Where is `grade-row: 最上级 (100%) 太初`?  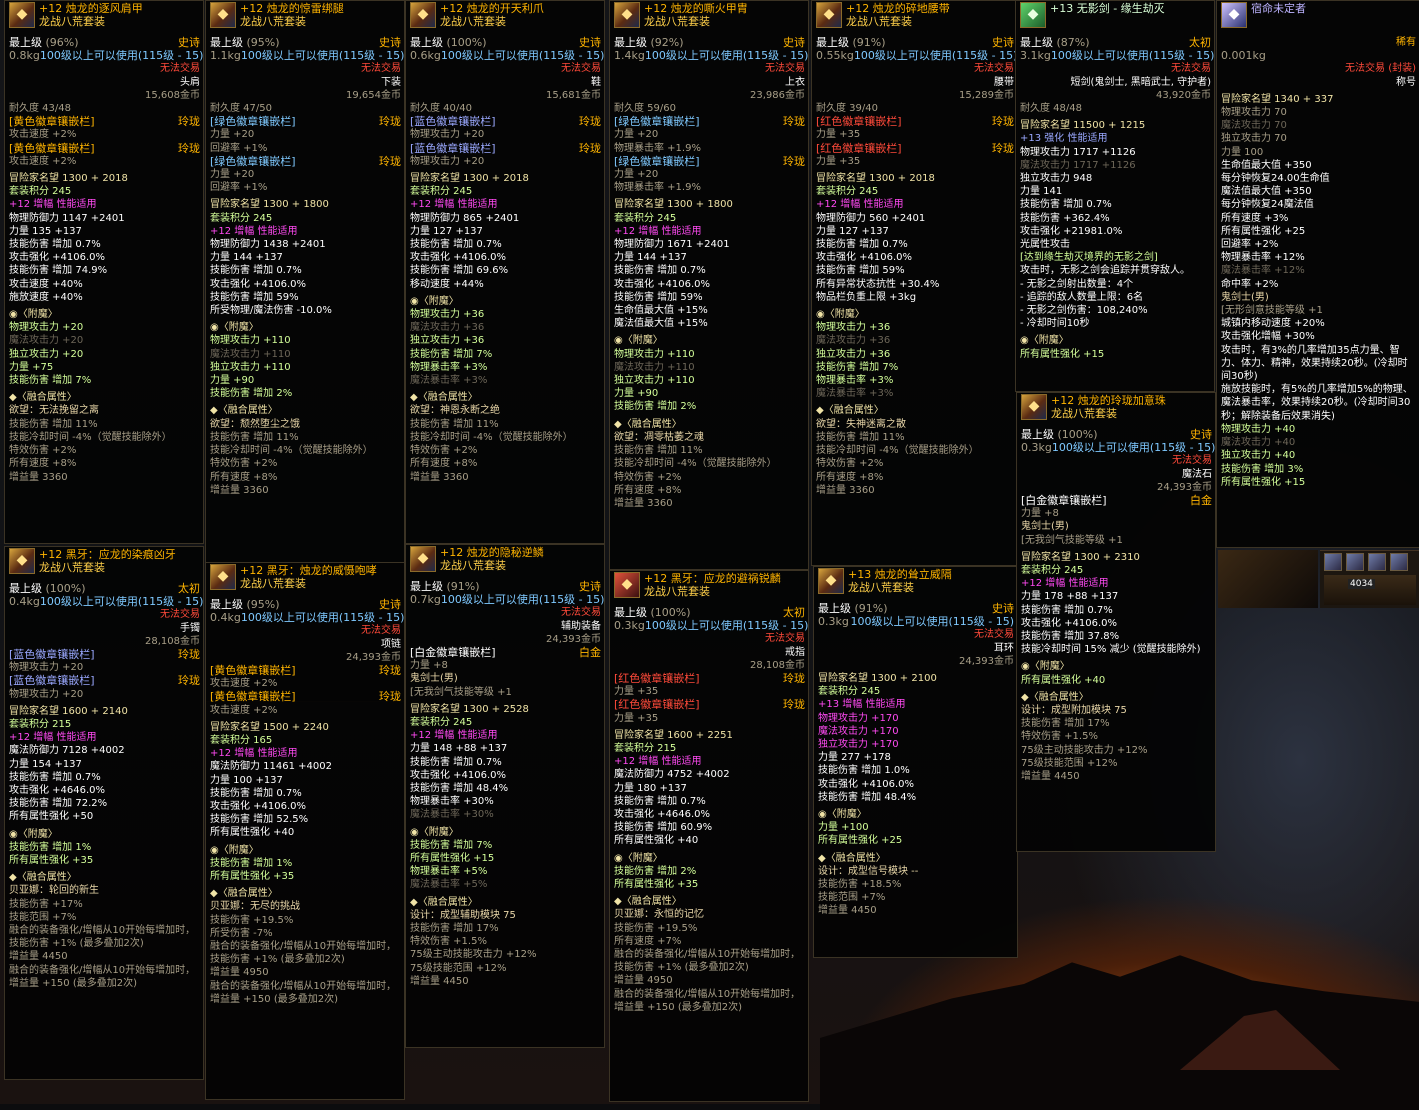 grade-row: 最上级 (100%) 太初 is located at coordinates (709, 612).